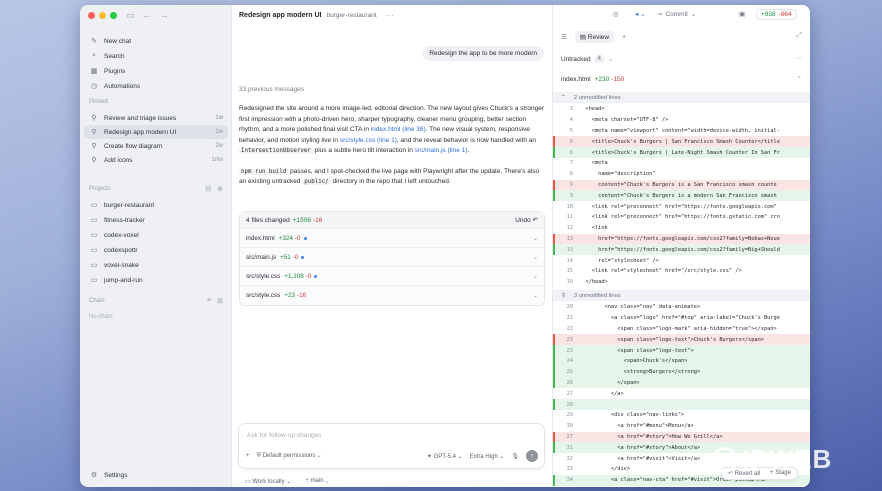 The height and width of the screenshot is (491, 882). What do you see at coordinates (220, 189) in the screenshot?
I see `new-project-icon: ⊕` at bounding box center [220, 189].